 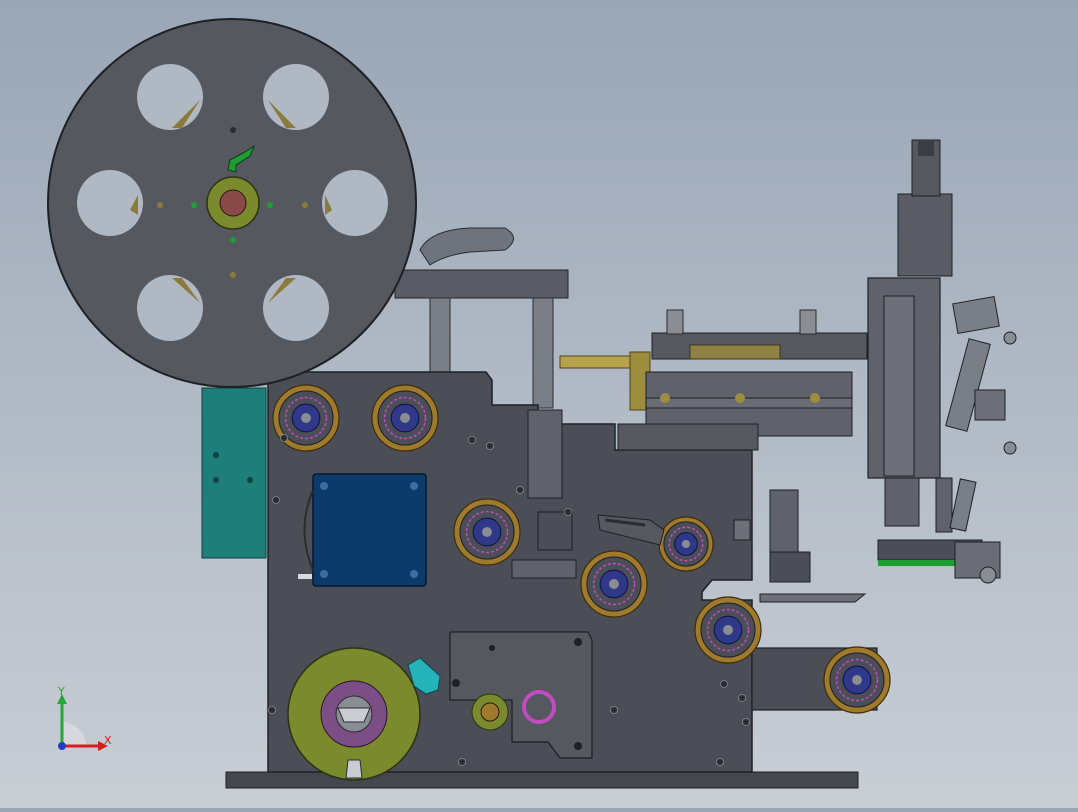 I want to click on triad-x-label: X, so click(x=108, y=740).